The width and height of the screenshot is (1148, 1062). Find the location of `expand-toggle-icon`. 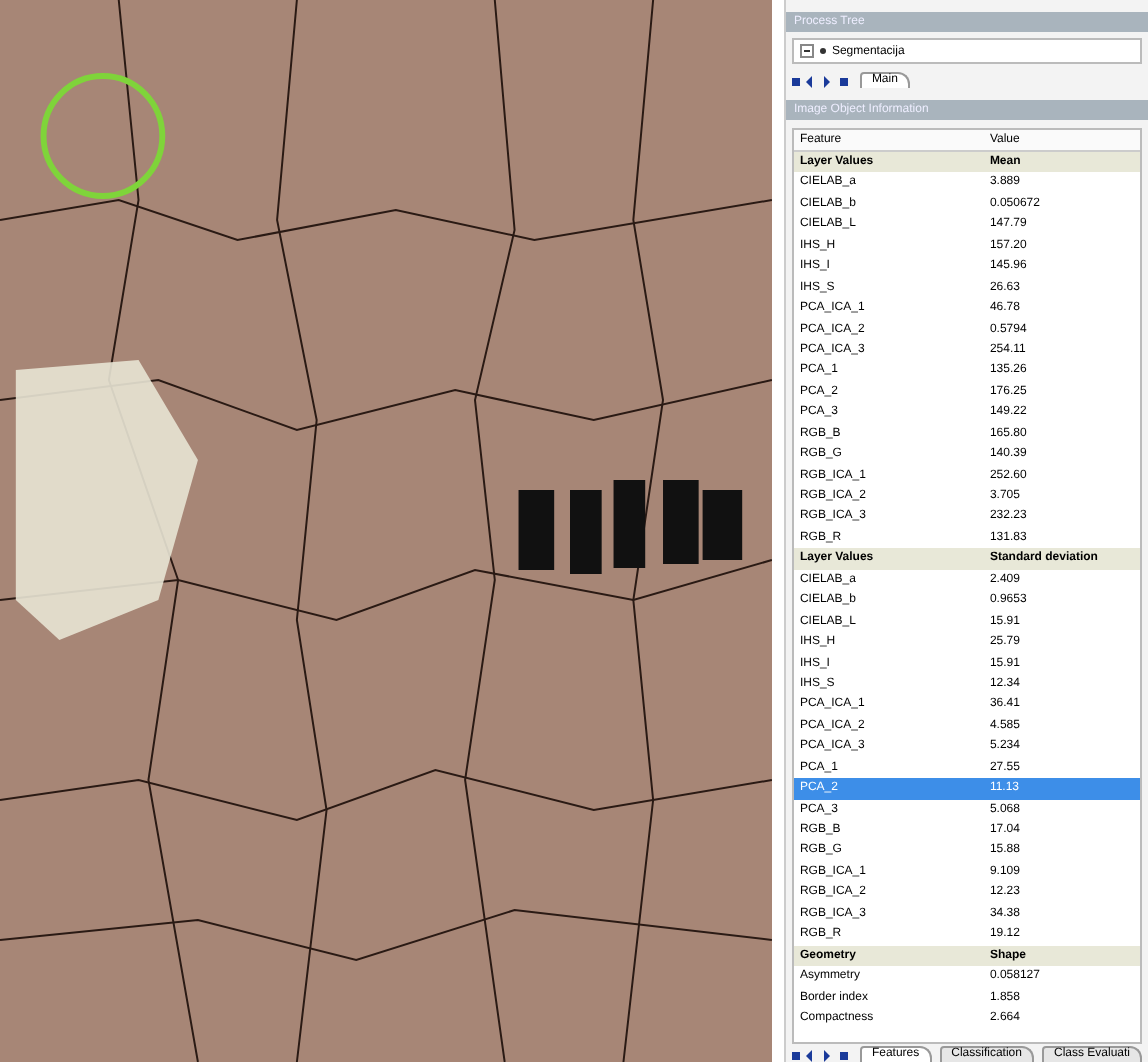

expand-toggle-icon is located at coordinates (806, 51).